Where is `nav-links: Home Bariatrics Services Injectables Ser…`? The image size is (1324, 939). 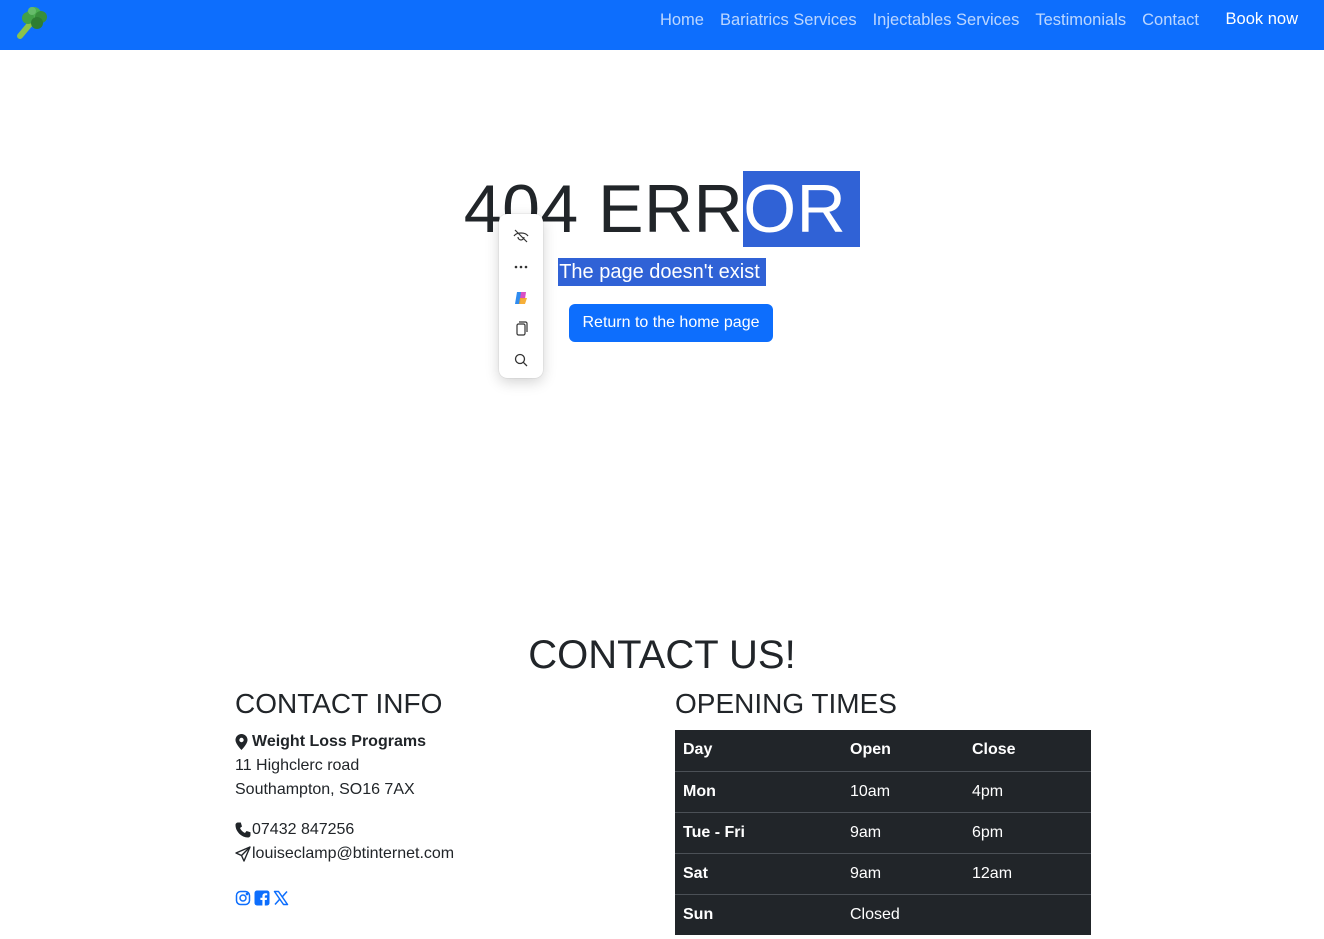
nav-links: Home Bariatrics Services Injectables Ser… is located at coordinates (929, 20).